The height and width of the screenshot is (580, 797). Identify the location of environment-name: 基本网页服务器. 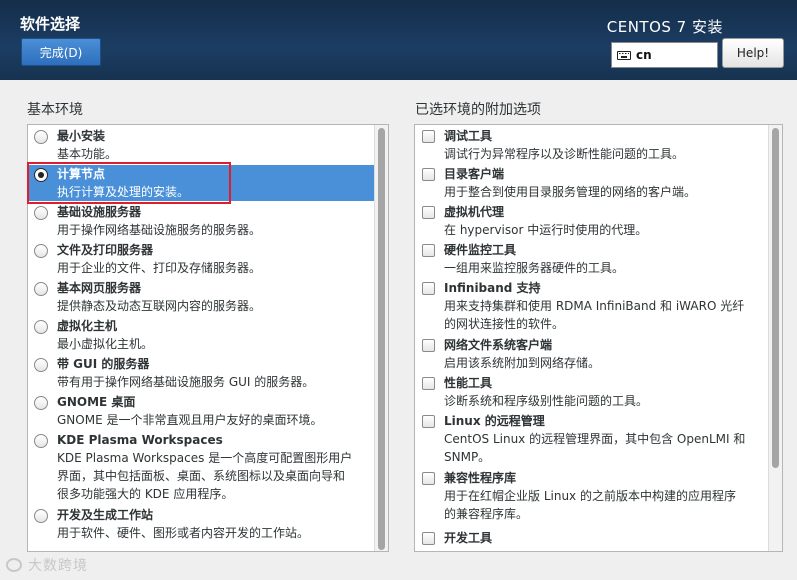
(99, 288).